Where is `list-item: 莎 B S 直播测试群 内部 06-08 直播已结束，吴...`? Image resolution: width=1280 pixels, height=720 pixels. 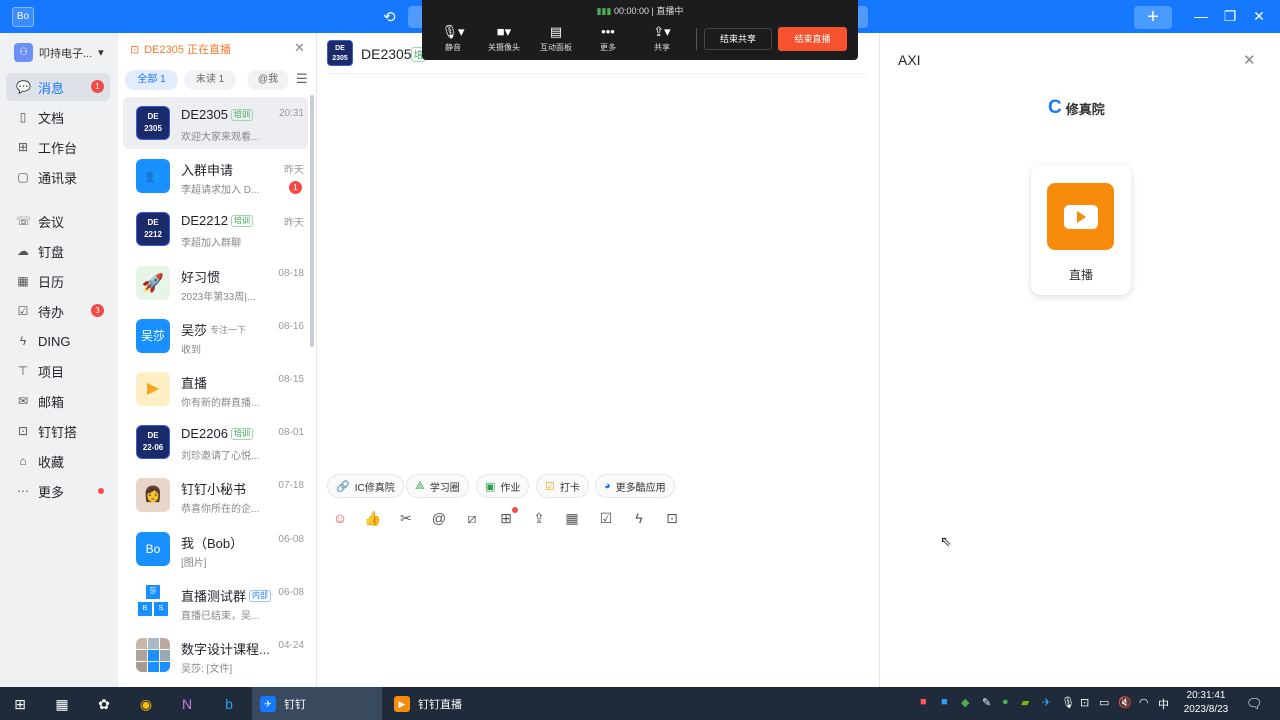
list-item: 莎 B S 直播测试群 内部 06-08 直播已结束，吴... is located at coordinates (215, 602).